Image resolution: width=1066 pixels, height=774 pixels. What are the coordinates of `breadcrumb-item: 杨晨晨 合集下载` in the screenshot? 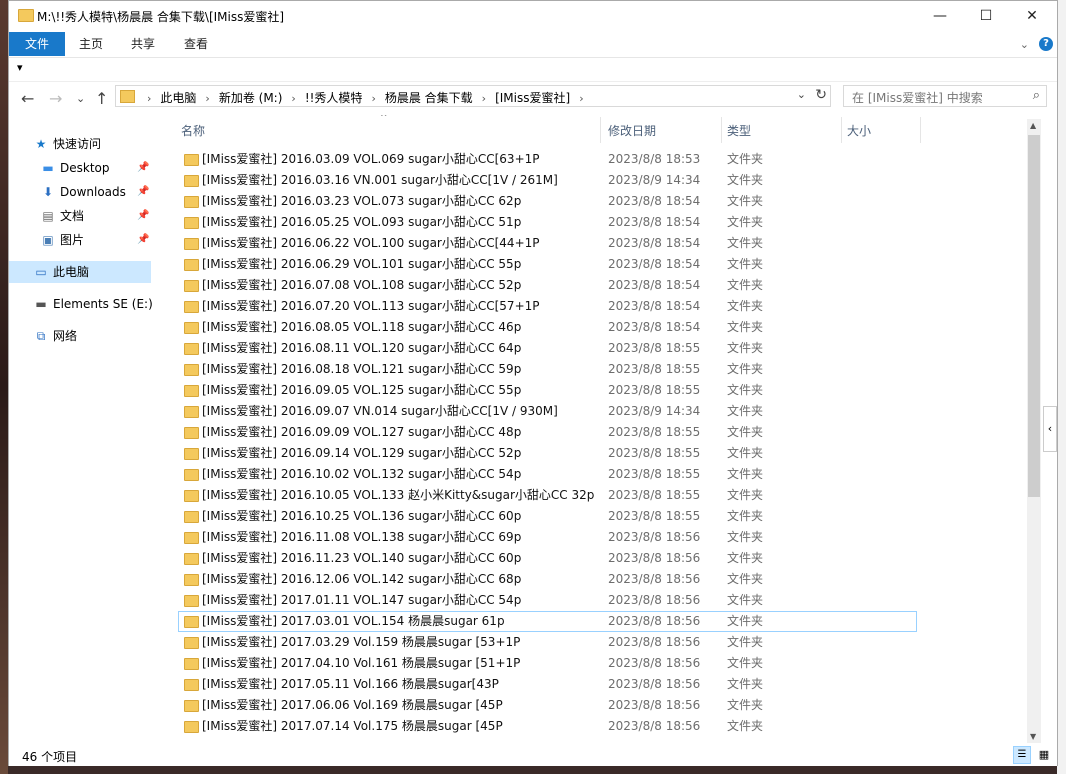 It's located at (429, 97).